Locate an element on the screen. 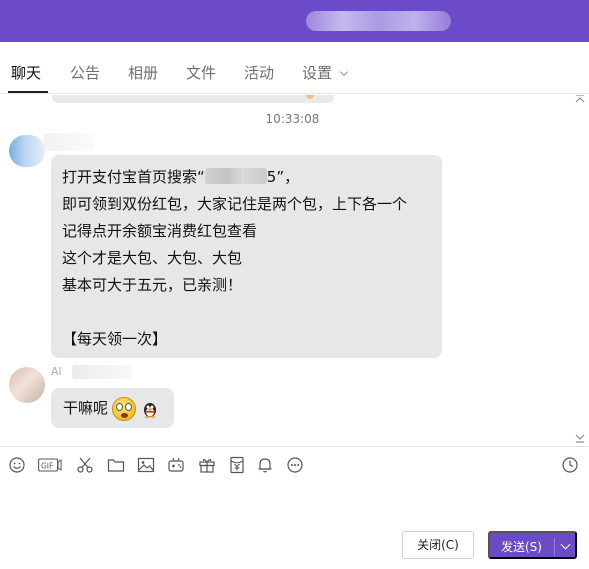  scissors-icon is located at coordinates (85, 465).